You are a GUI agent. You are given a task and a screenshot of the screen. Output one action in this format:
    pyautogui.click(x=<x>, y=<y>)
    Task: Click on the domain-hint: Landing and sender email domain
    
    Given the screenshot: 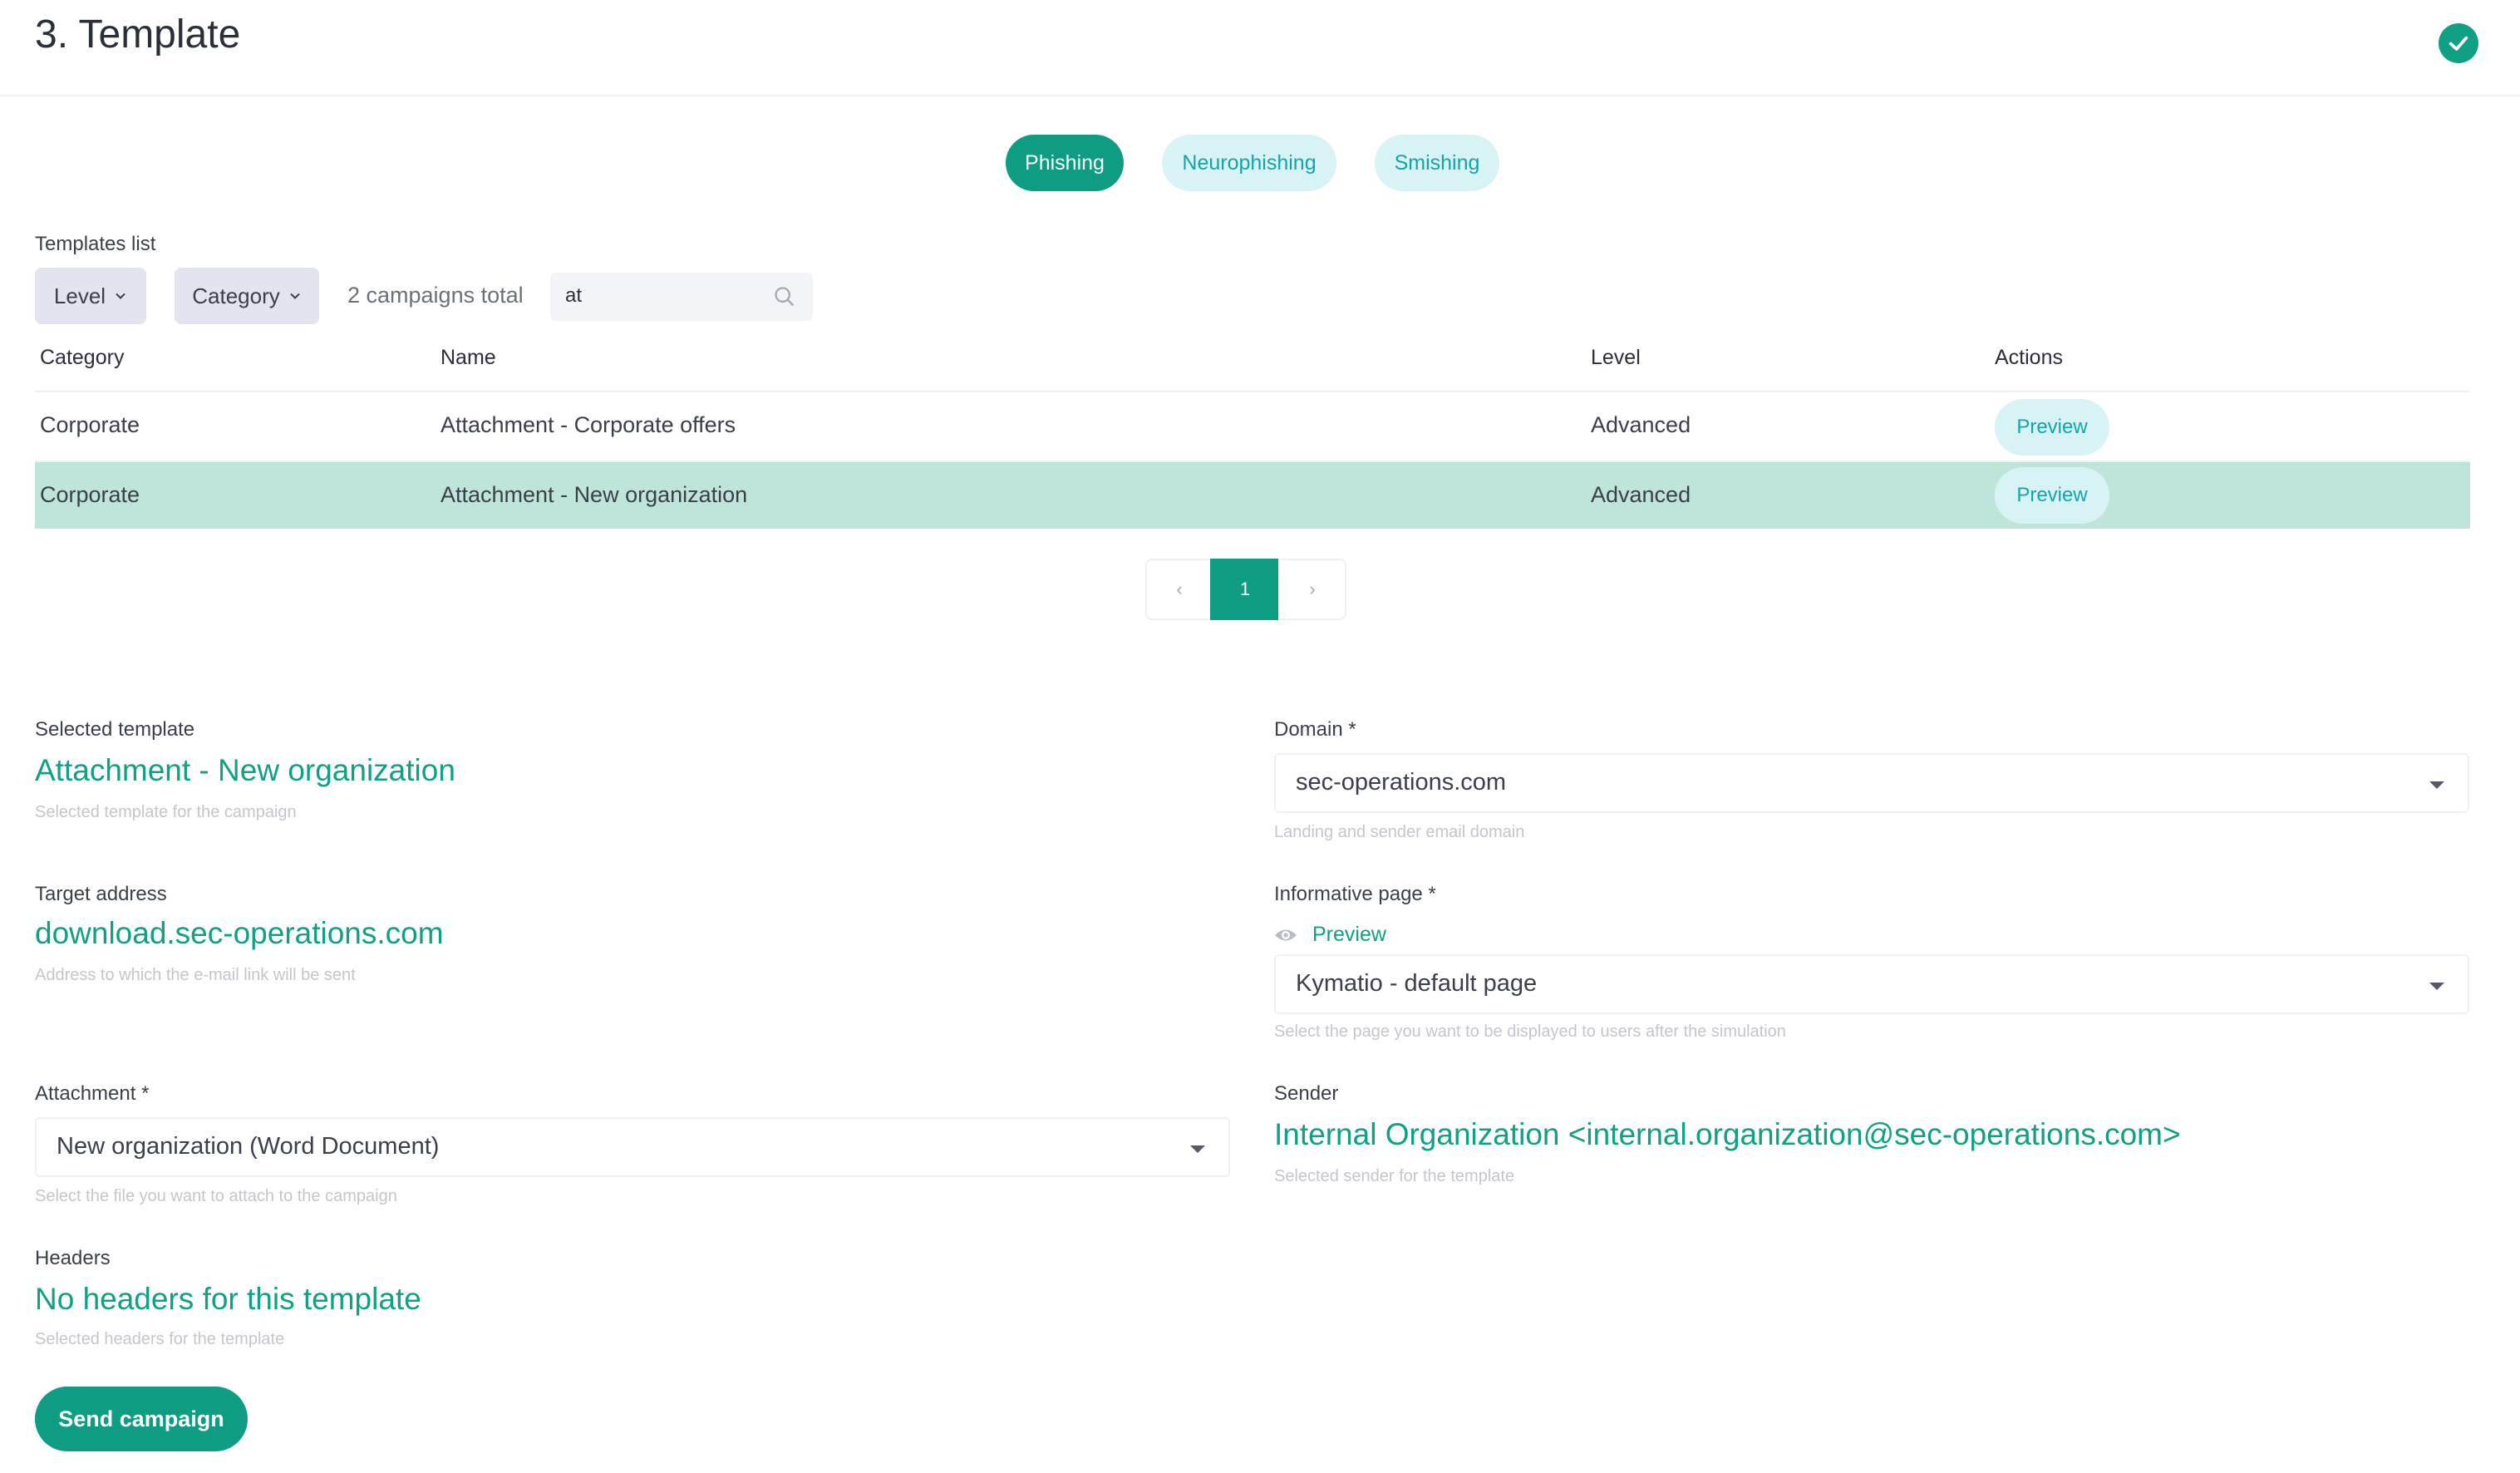 What is the action you would take?
    pyautogui.click(x=1399, y=832)
    